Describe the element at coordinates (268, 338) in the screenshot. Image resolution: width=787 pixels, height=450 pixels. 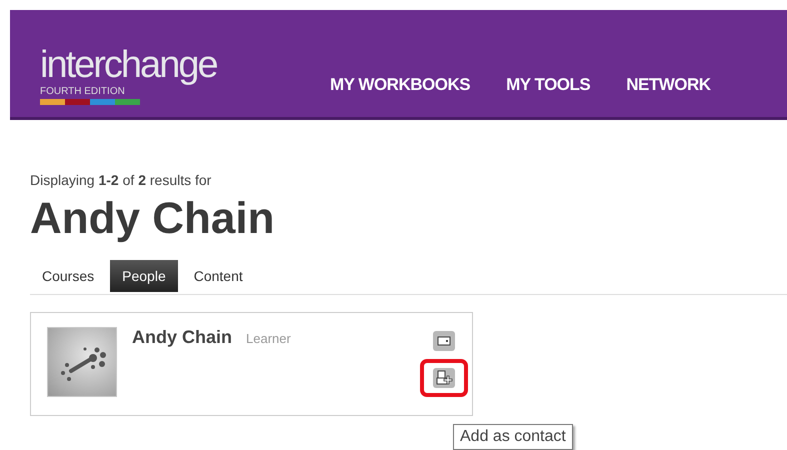
I see `role-label: Learner` at that location.